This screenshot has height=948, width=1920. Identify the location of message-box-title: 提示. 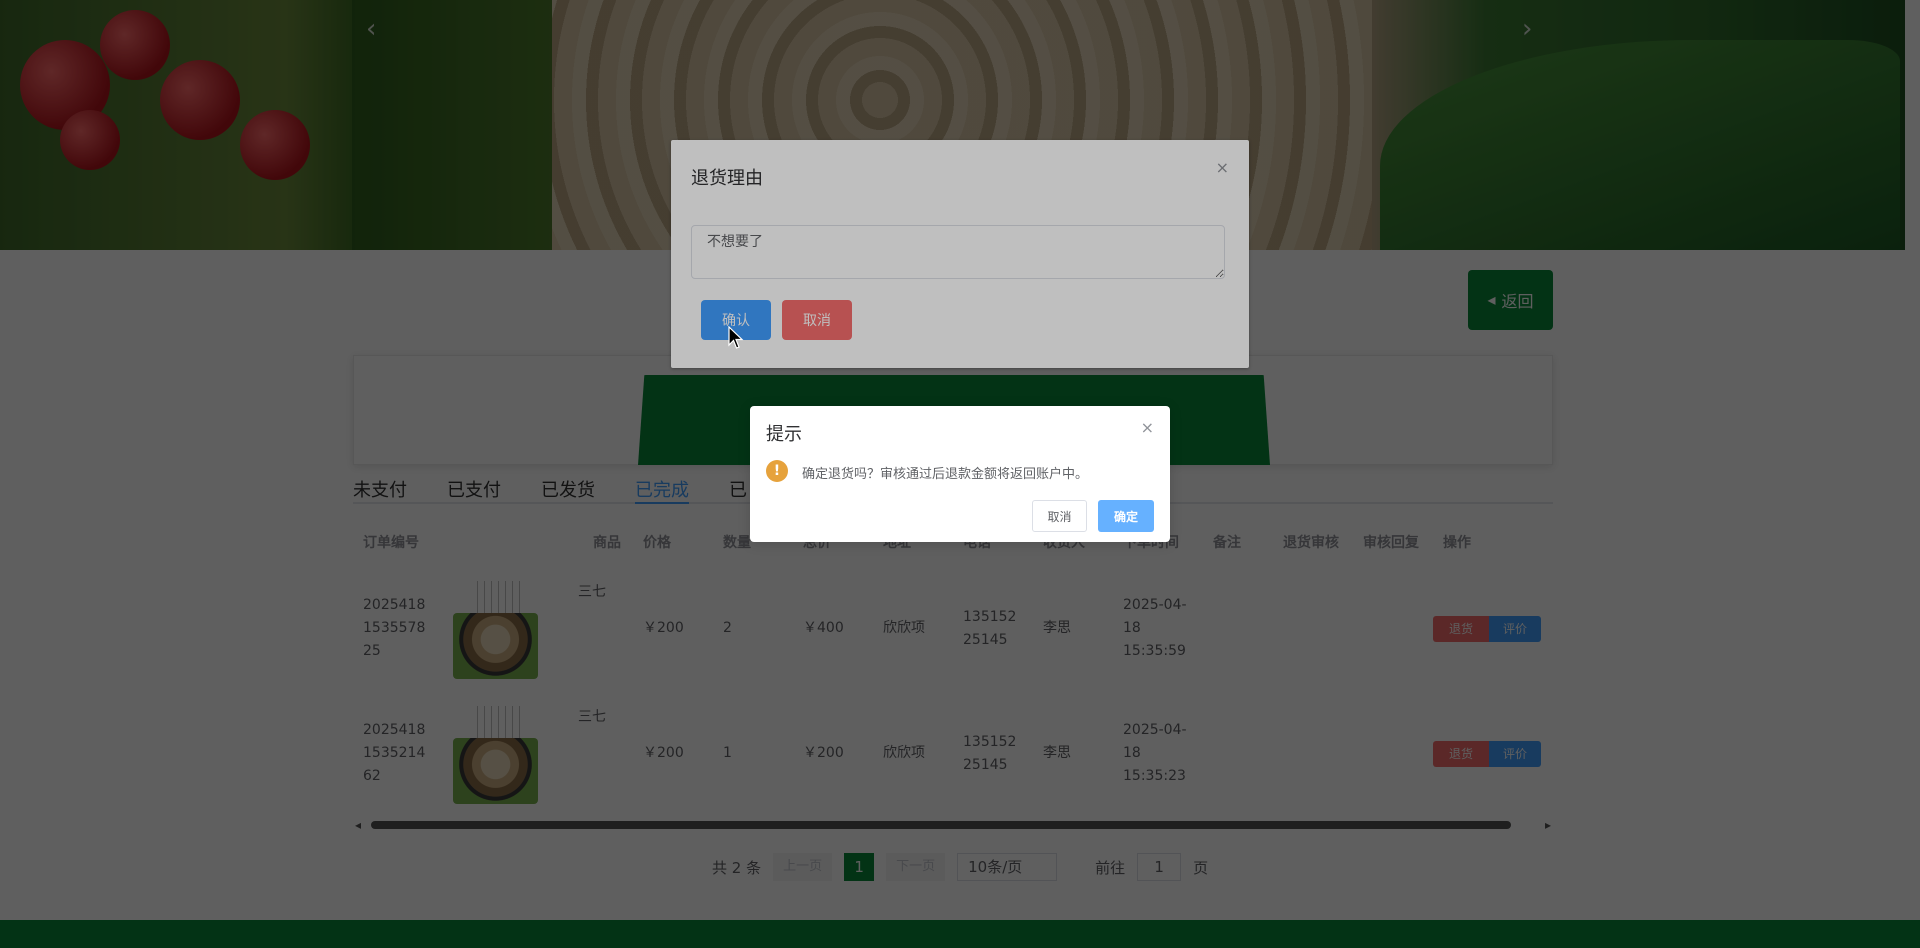
(784, 434).